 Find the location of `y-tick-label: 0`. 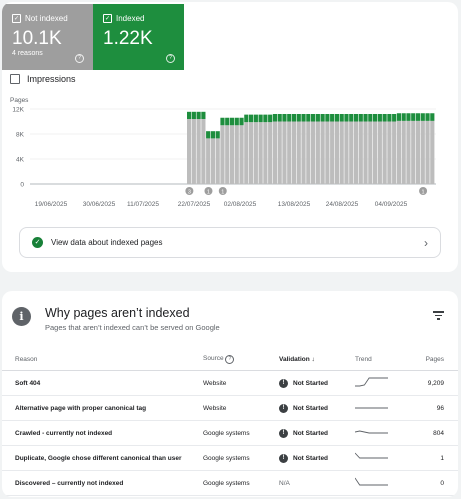

y-tick-label: 0 is located at coordinates (22, 185).